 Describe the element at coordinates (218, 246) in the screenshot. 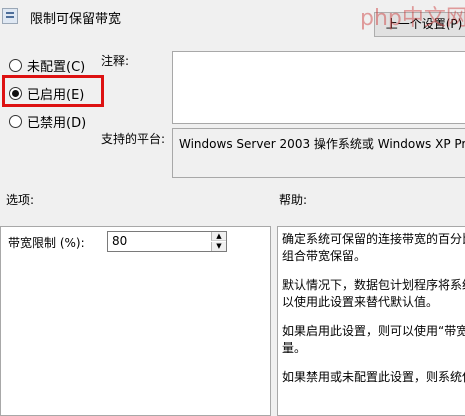

I see `spin-down-icon: ▼` at that location.